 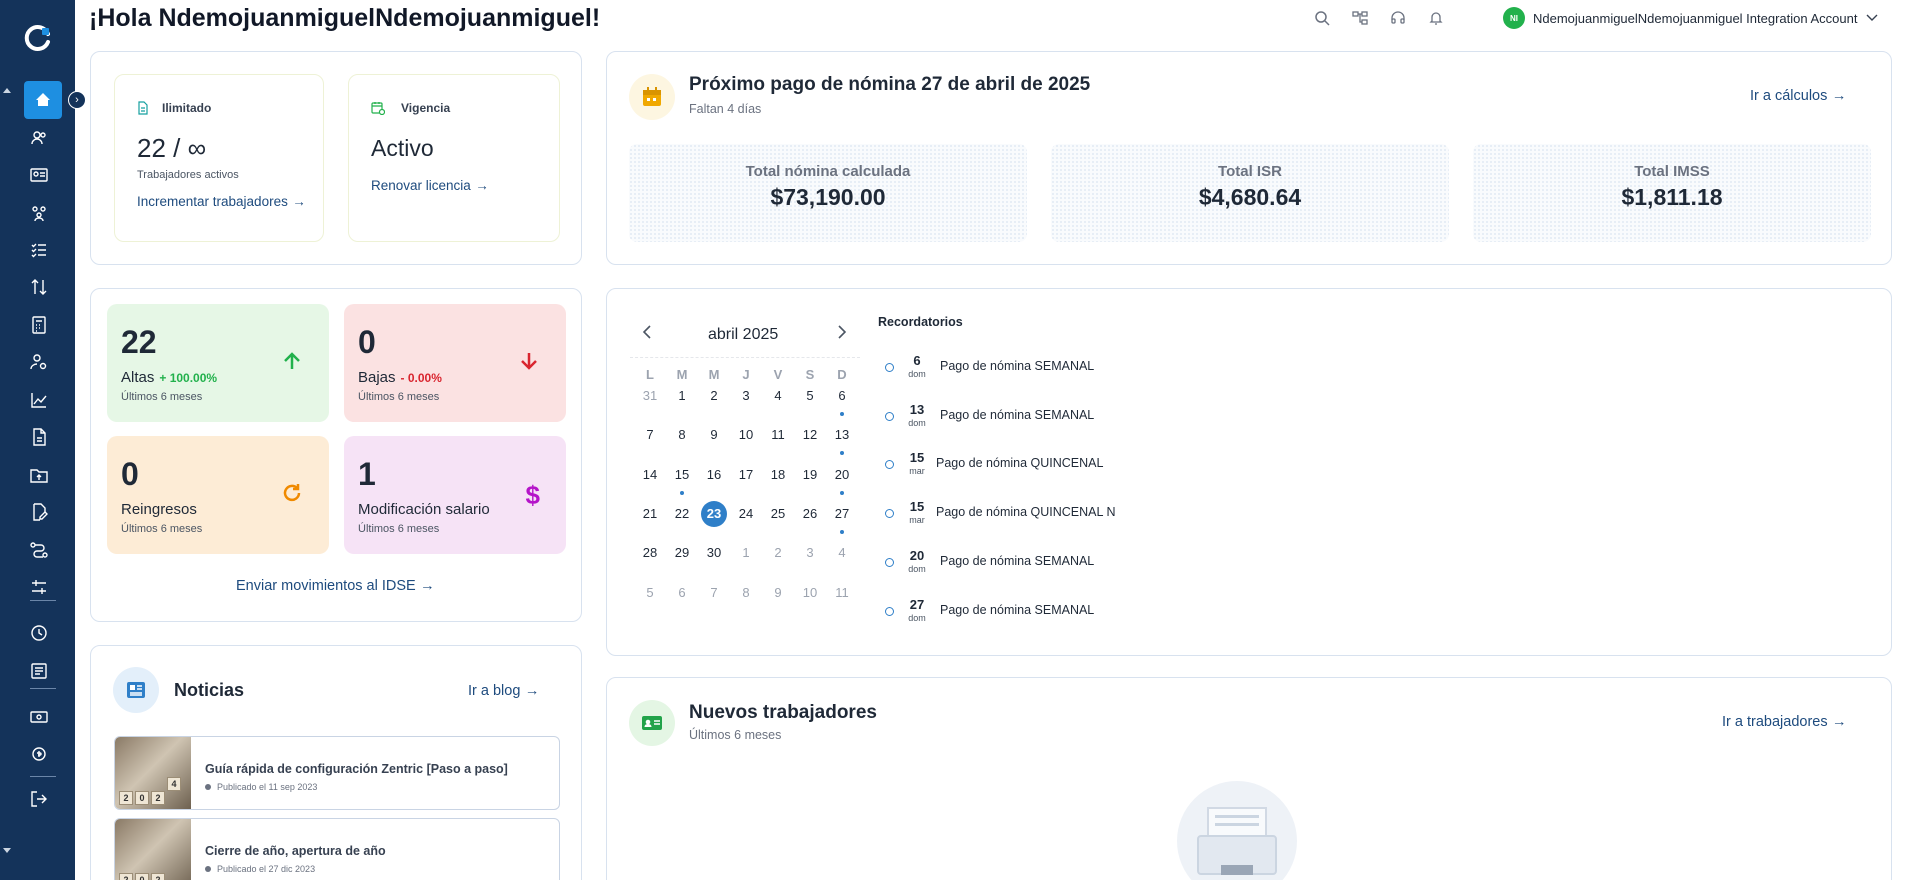 What do you see at coordinates (682, 475) in the screenshot?
I see `calendar-day: 15` at bounding box center [682, 475].